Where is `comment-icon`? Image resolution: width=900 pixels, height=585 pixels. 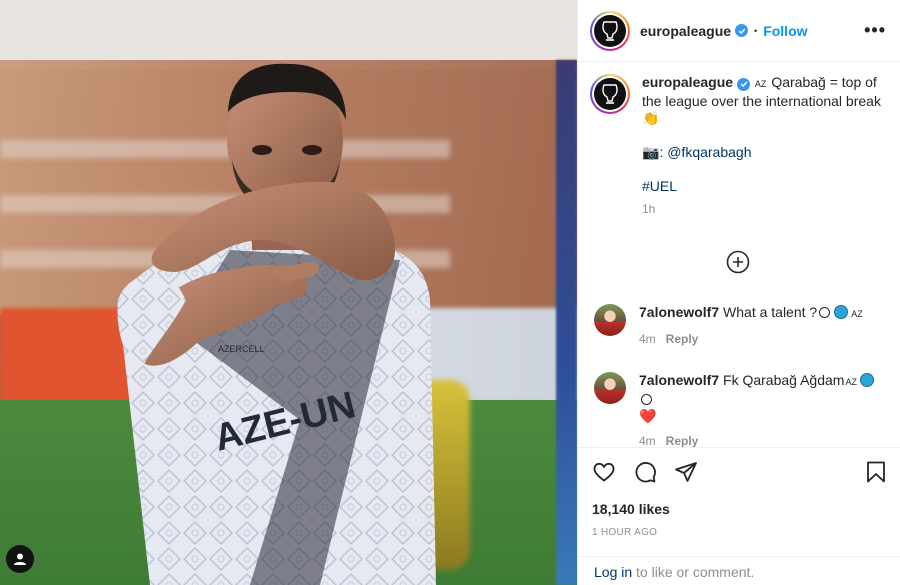
comment-icon is located at coordinates (645, 472).